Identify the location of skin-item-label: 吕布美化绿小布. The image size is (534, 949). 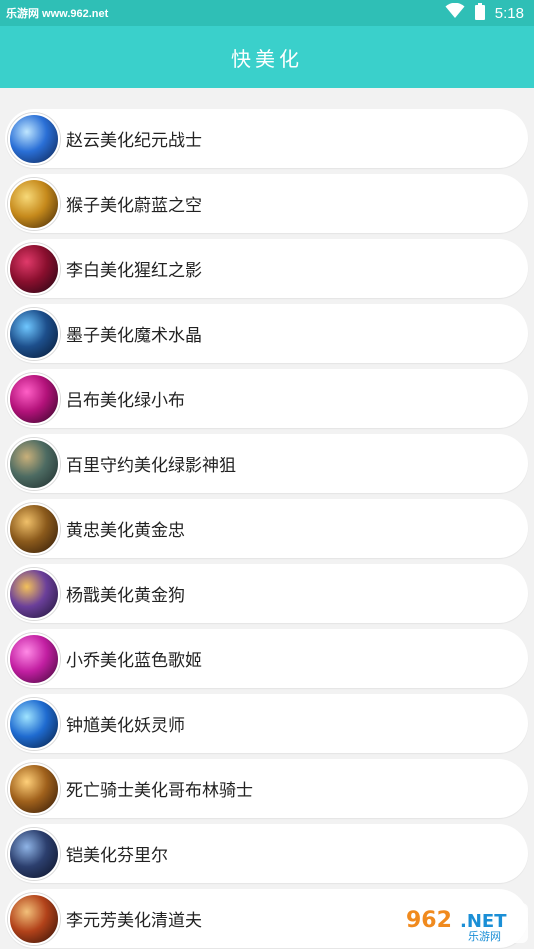
(125, 401).